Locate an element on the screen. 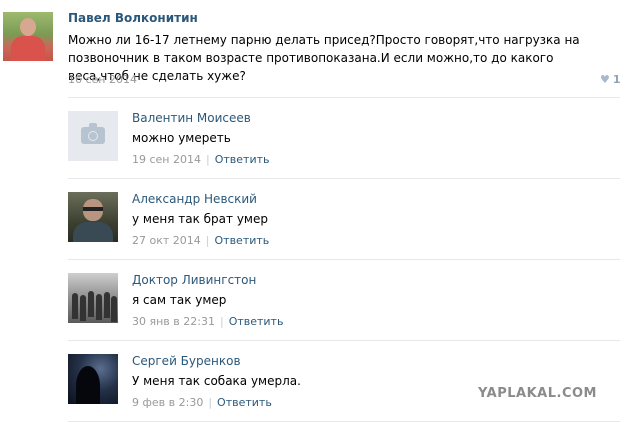 The height and width of the screenshot is (424, 640). comment-meta: 27 окт 2014 | Ответить is located at coordinates (200, 240).